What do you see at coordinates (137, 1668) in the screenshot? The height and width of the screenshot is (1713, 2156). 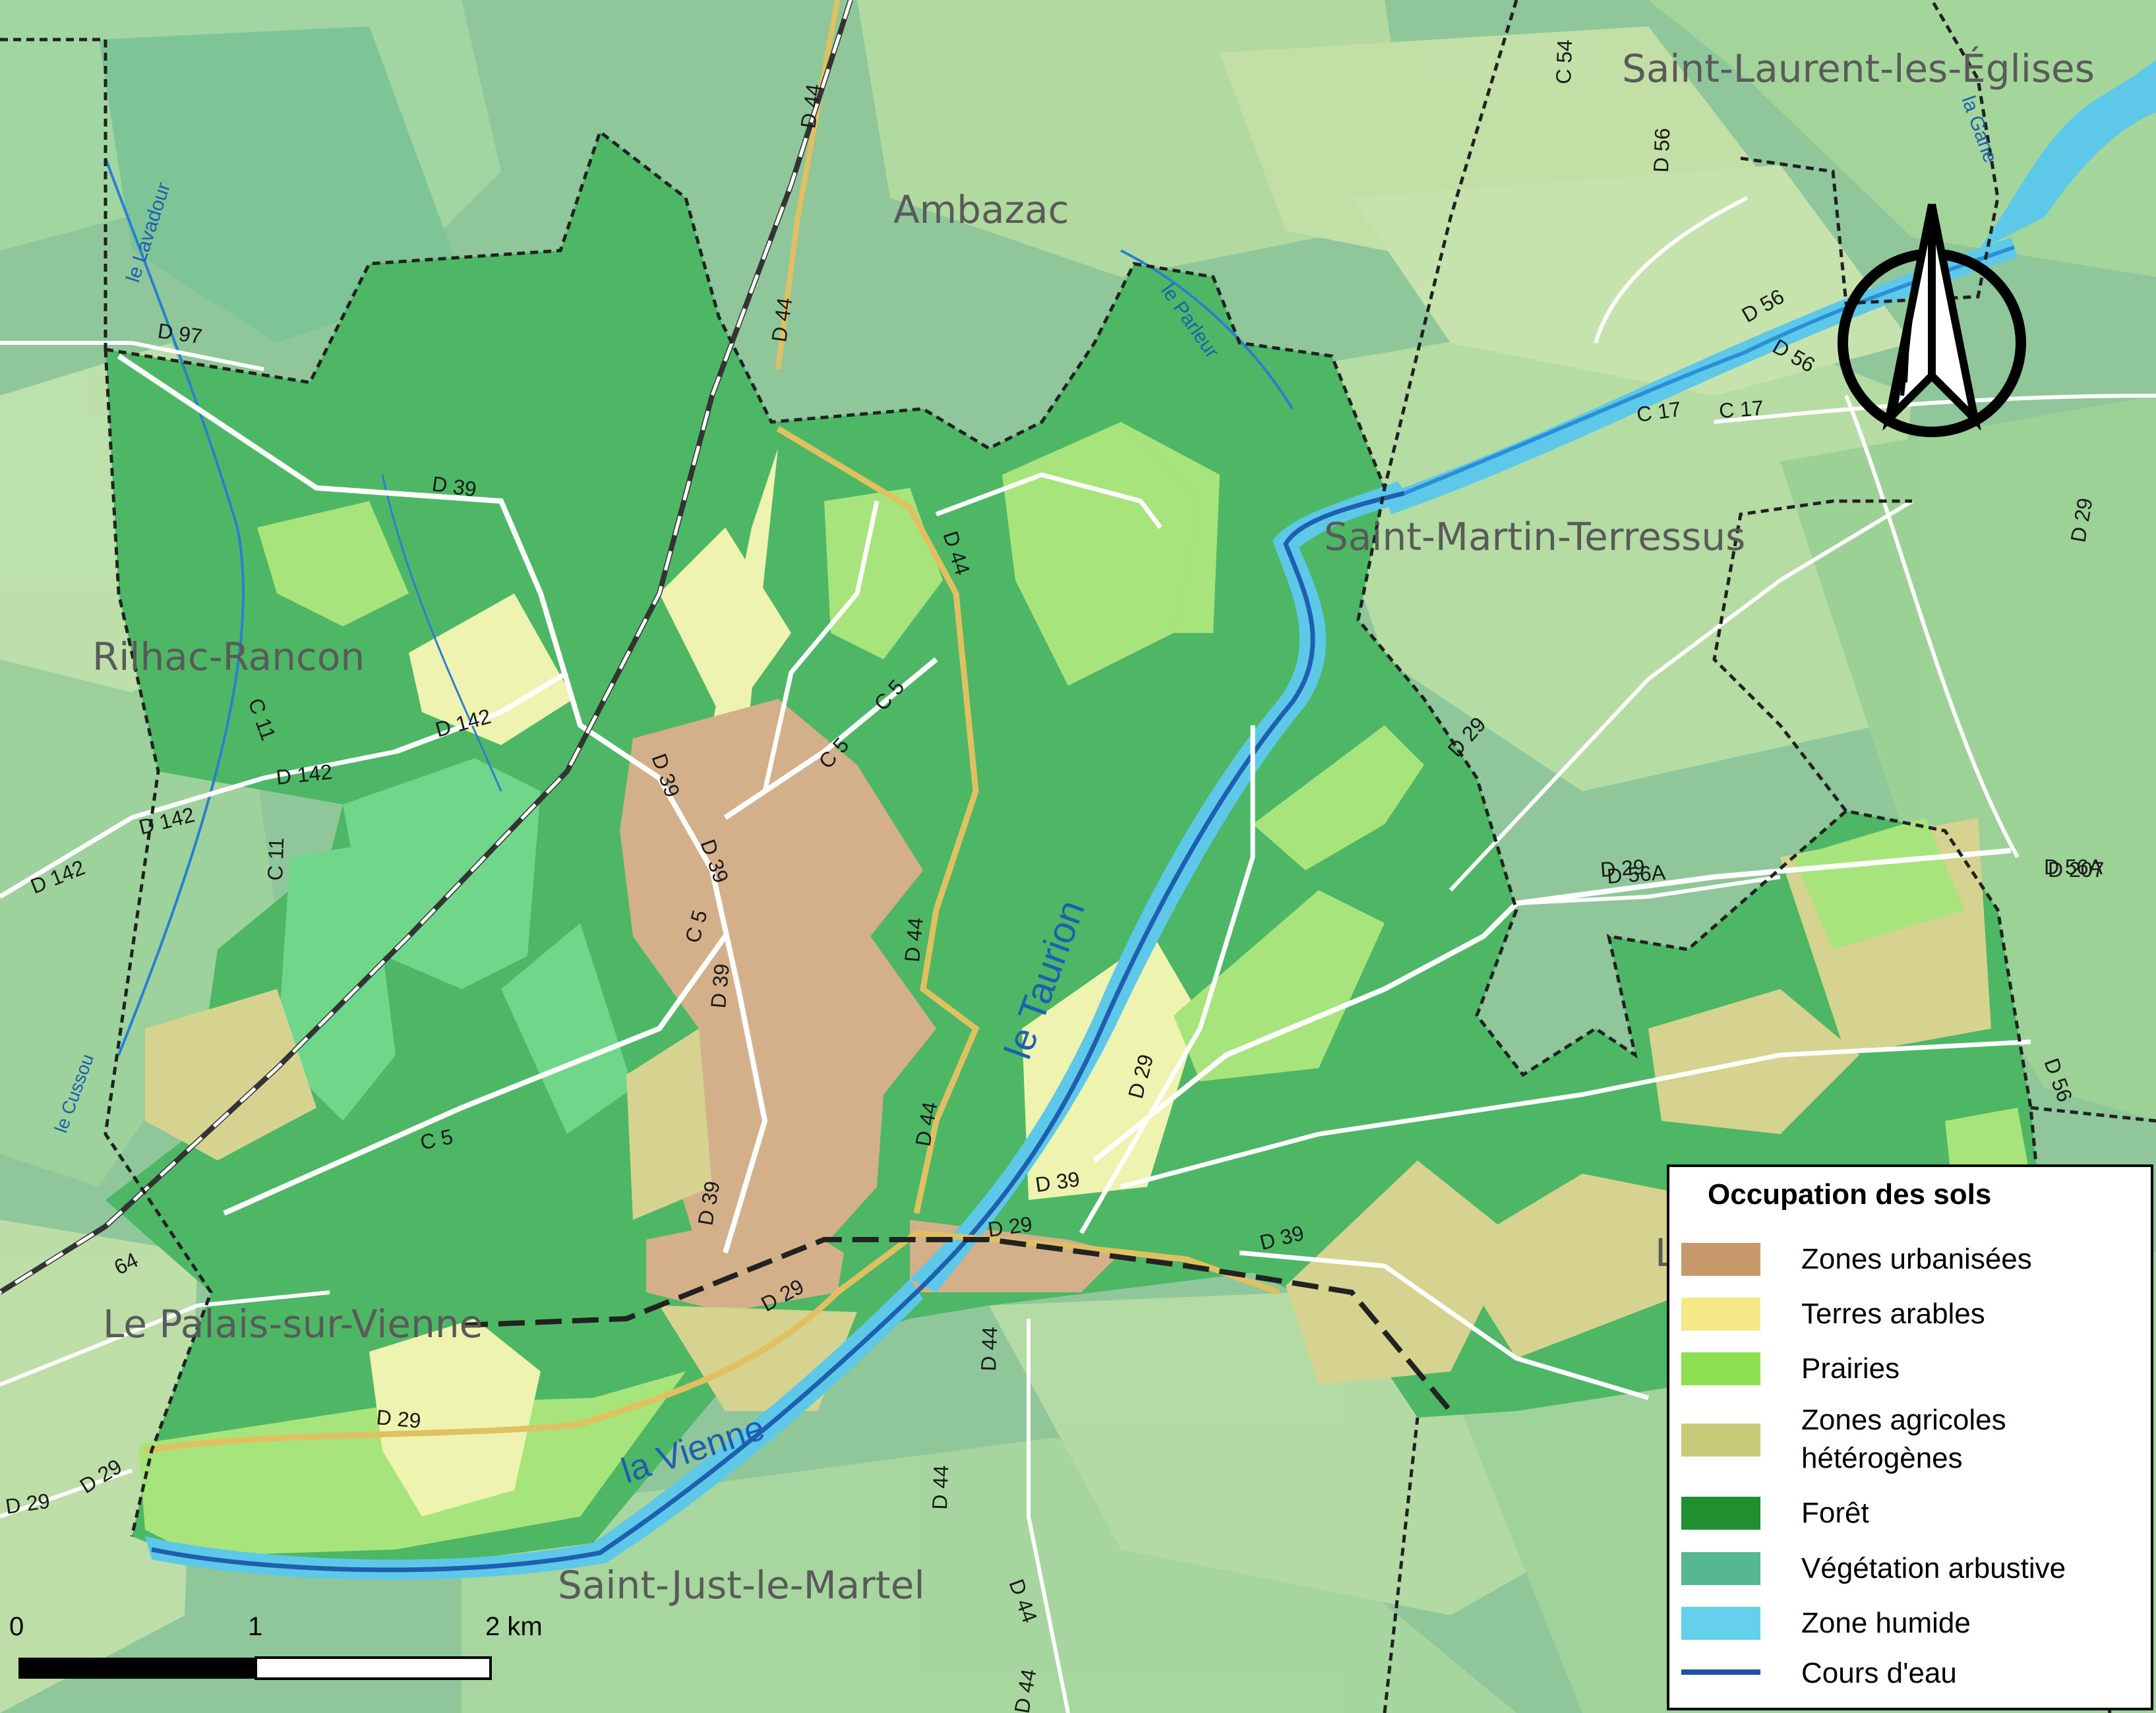 I see `scale-bar-dark-segment` at bounding box center [137, 1668].